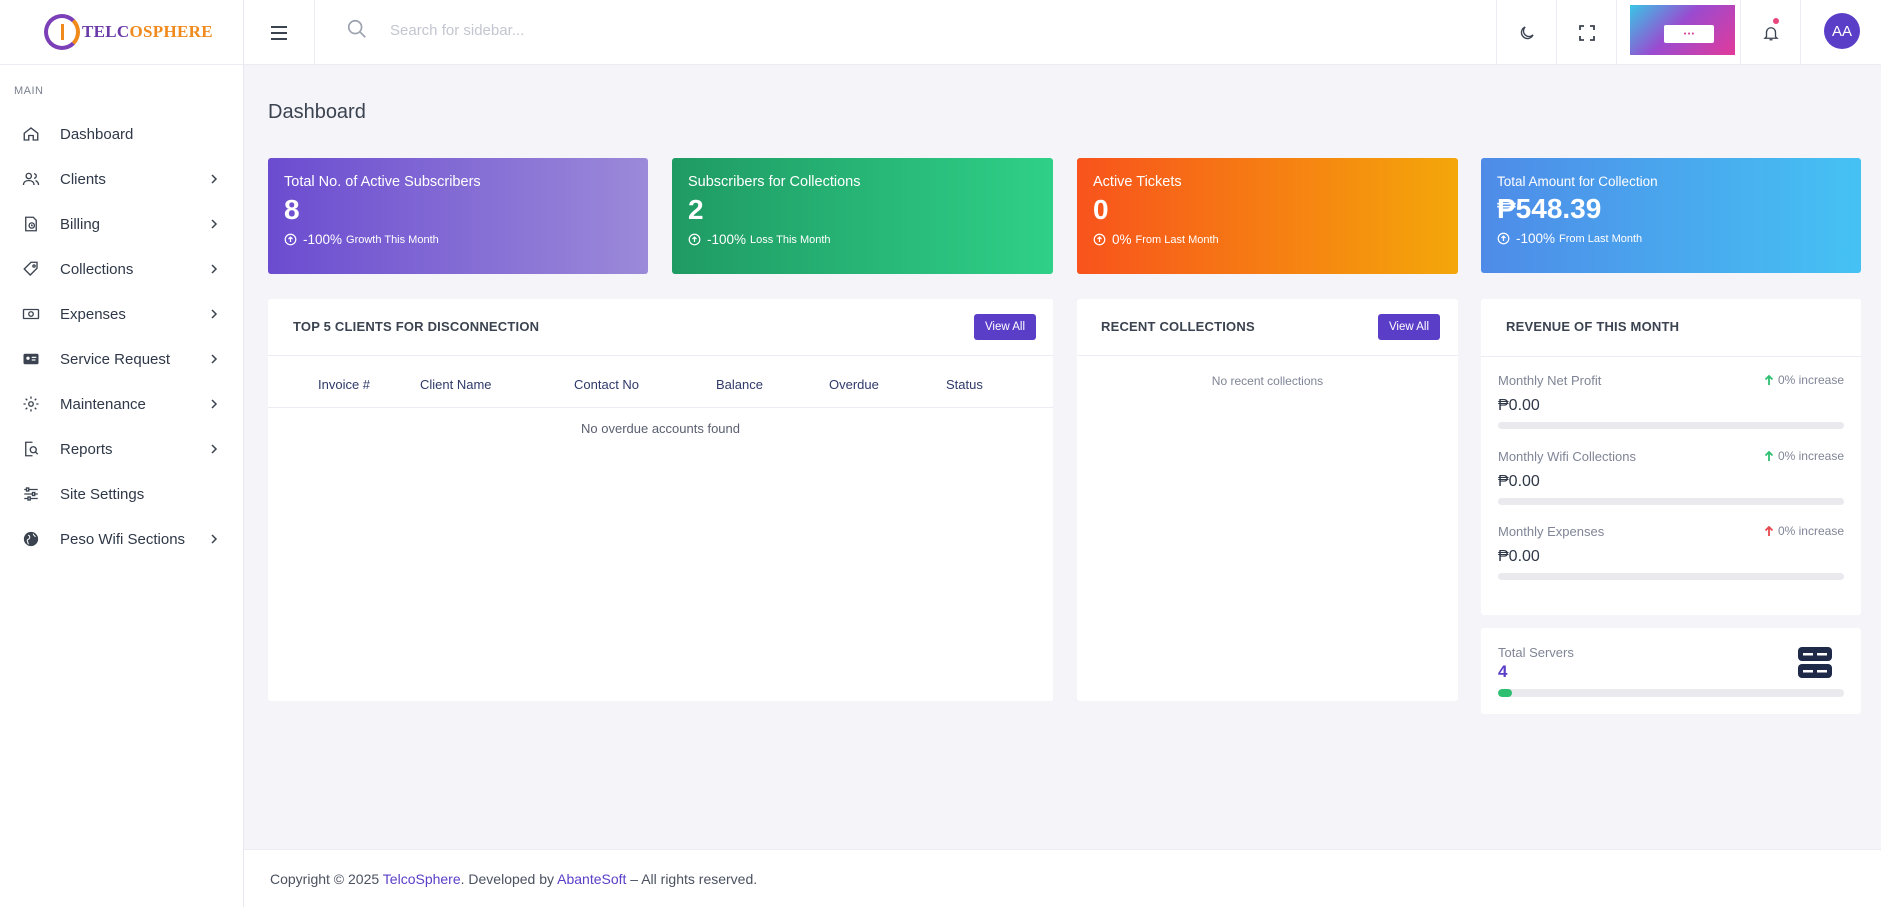  What do you see at coordinates (1137, 182) in the screenshot?
I see `stat-label: Active Tickets` at bounding box center [1137, 182].